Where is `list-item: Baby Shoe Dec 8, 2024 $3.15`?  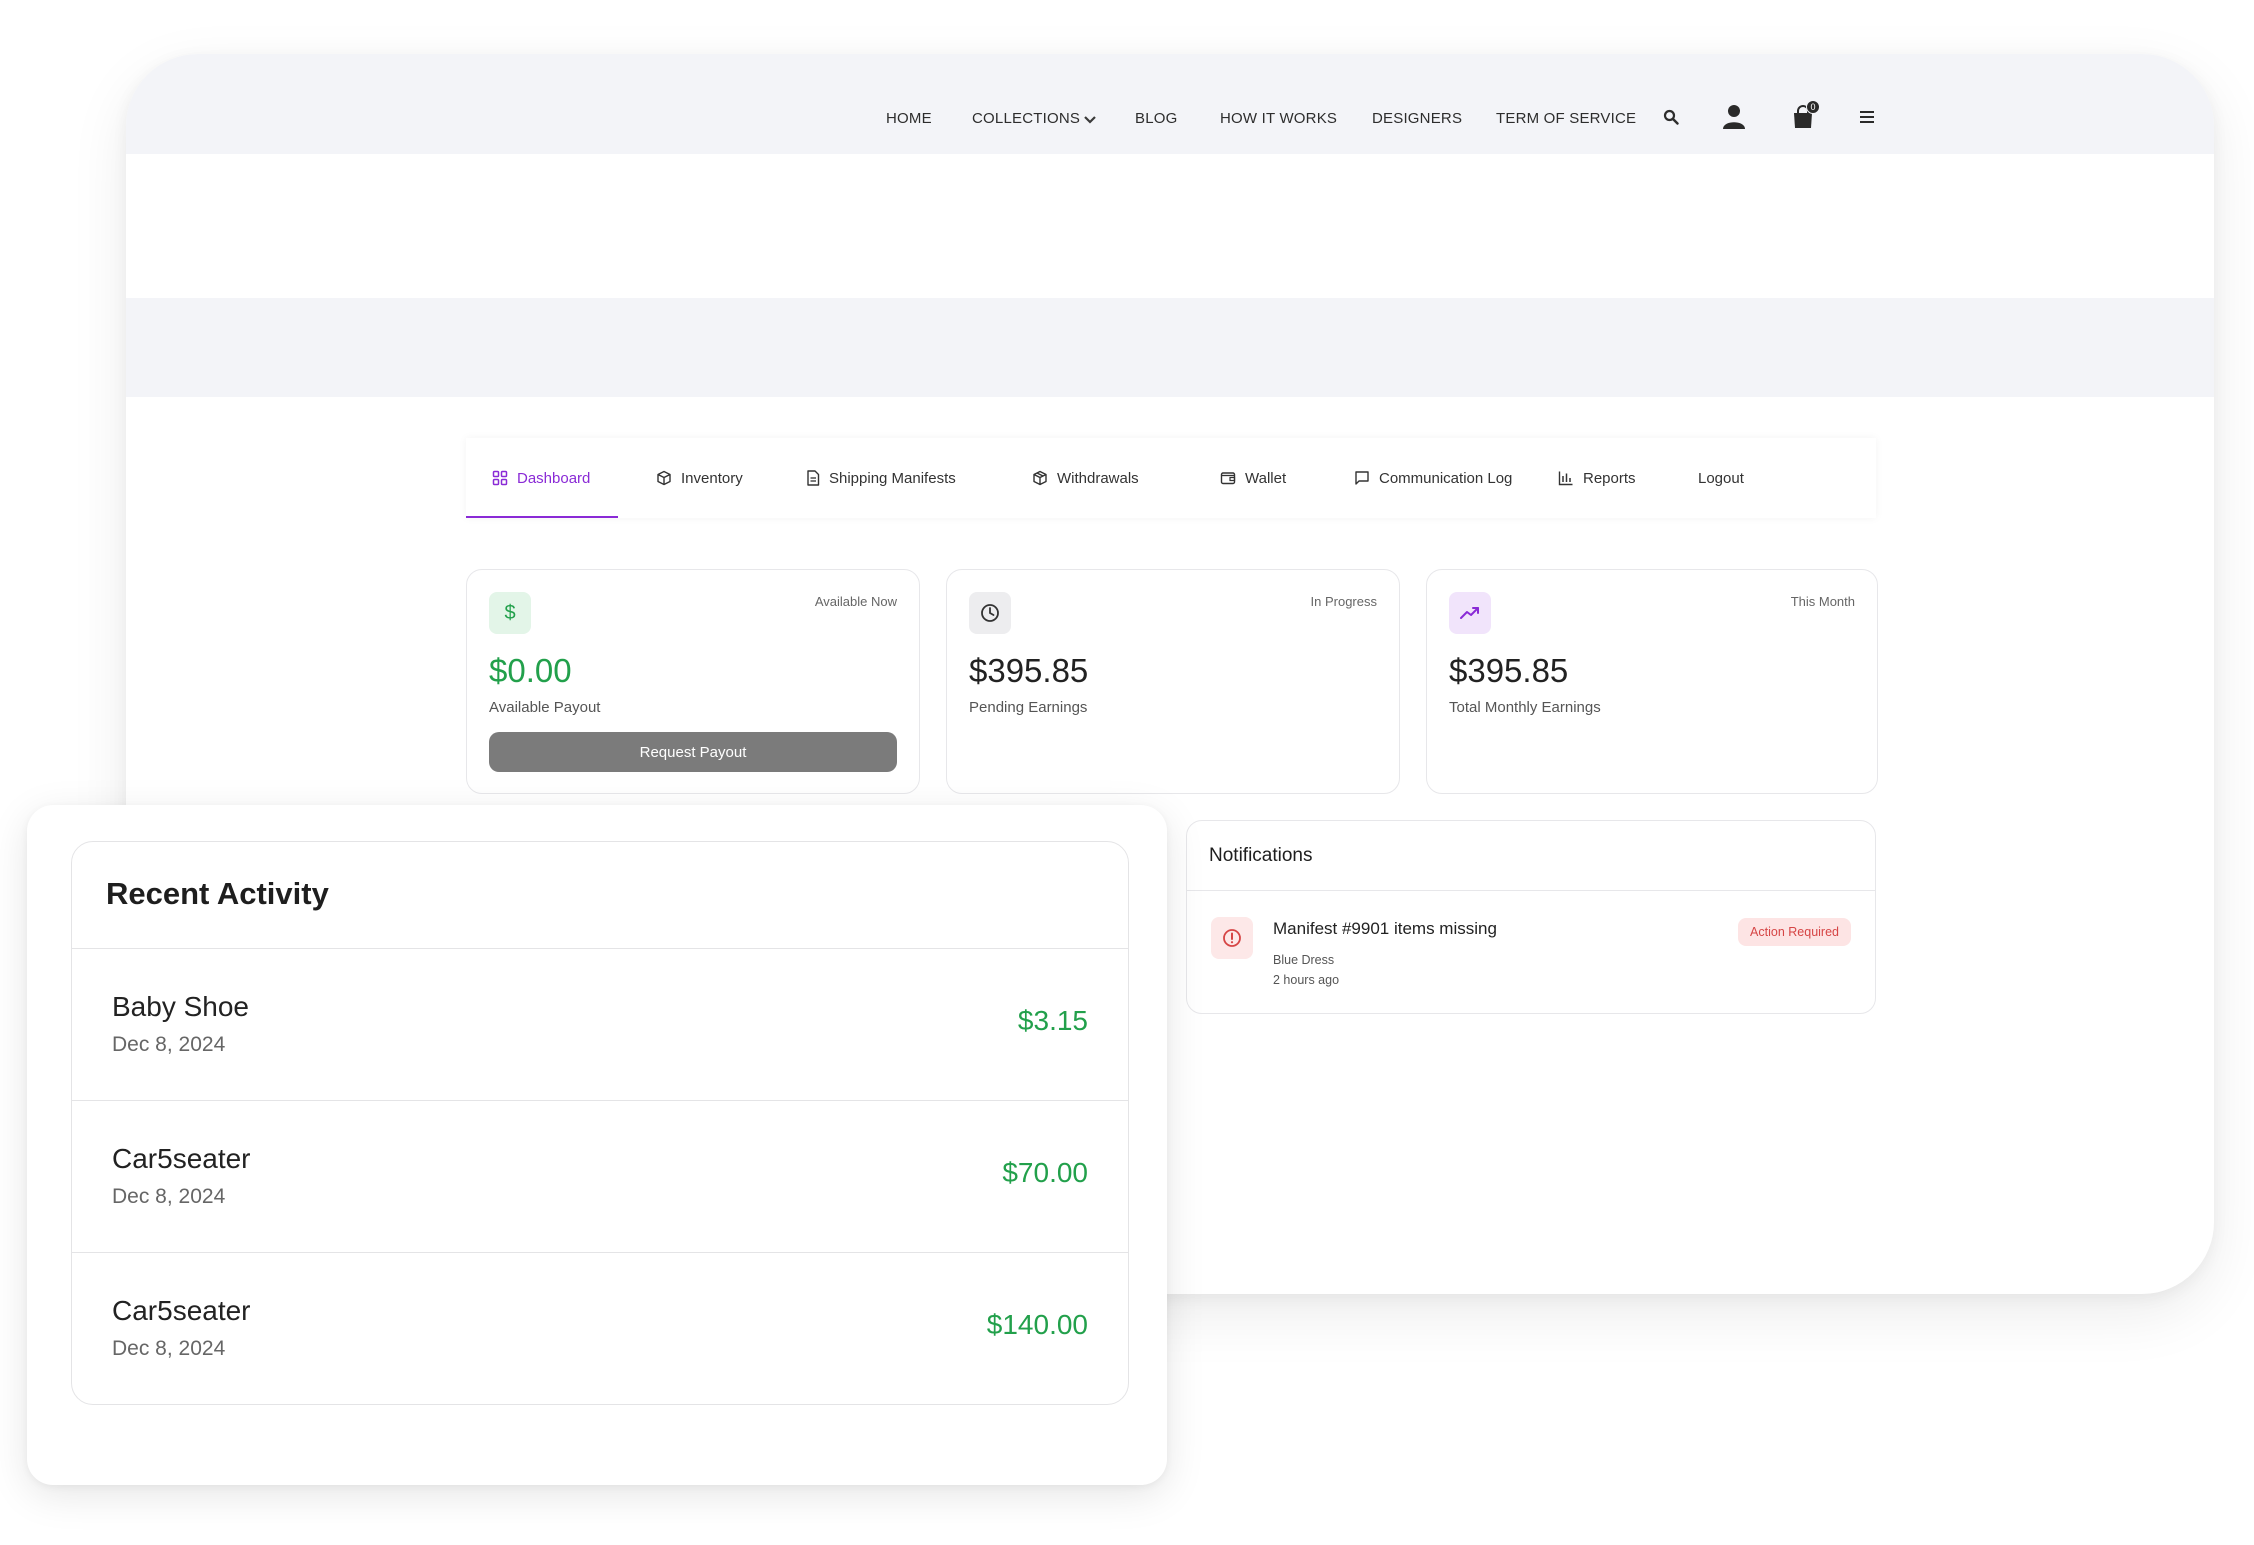 list-item: Baby Shoe Dec 8, 2024 $3.15 is located at coordinates (600, 1025).